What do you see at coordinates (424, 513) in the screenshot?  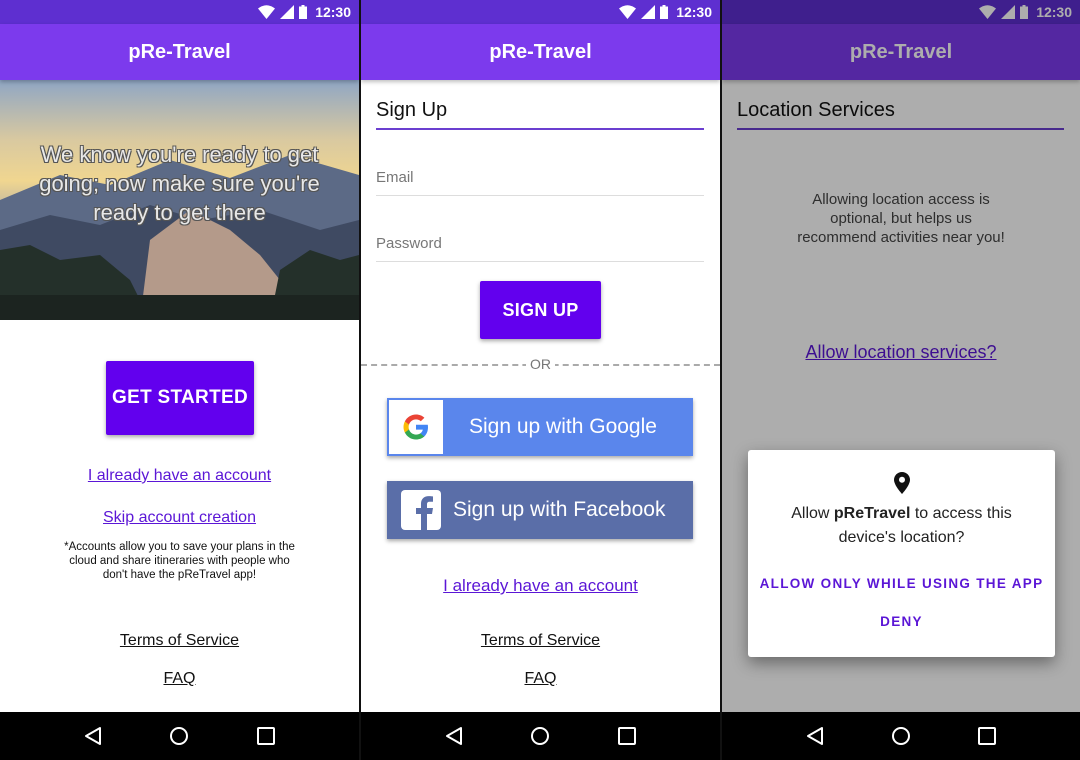 I see `facebook-icon` at bounding box center [424, 513].